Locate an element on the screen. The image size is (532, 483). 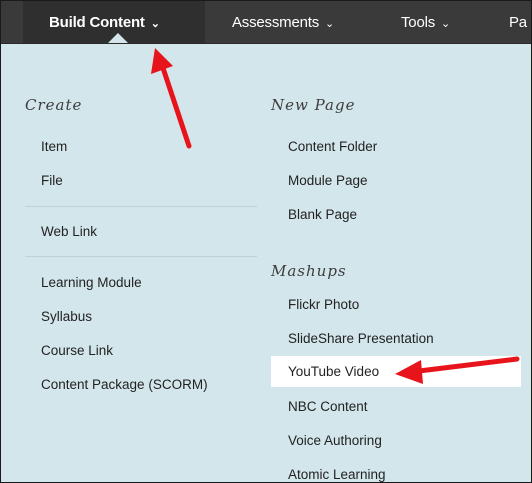
menu-item-atomic-learning: Atomic Learning is located at coordinates (337, 474).